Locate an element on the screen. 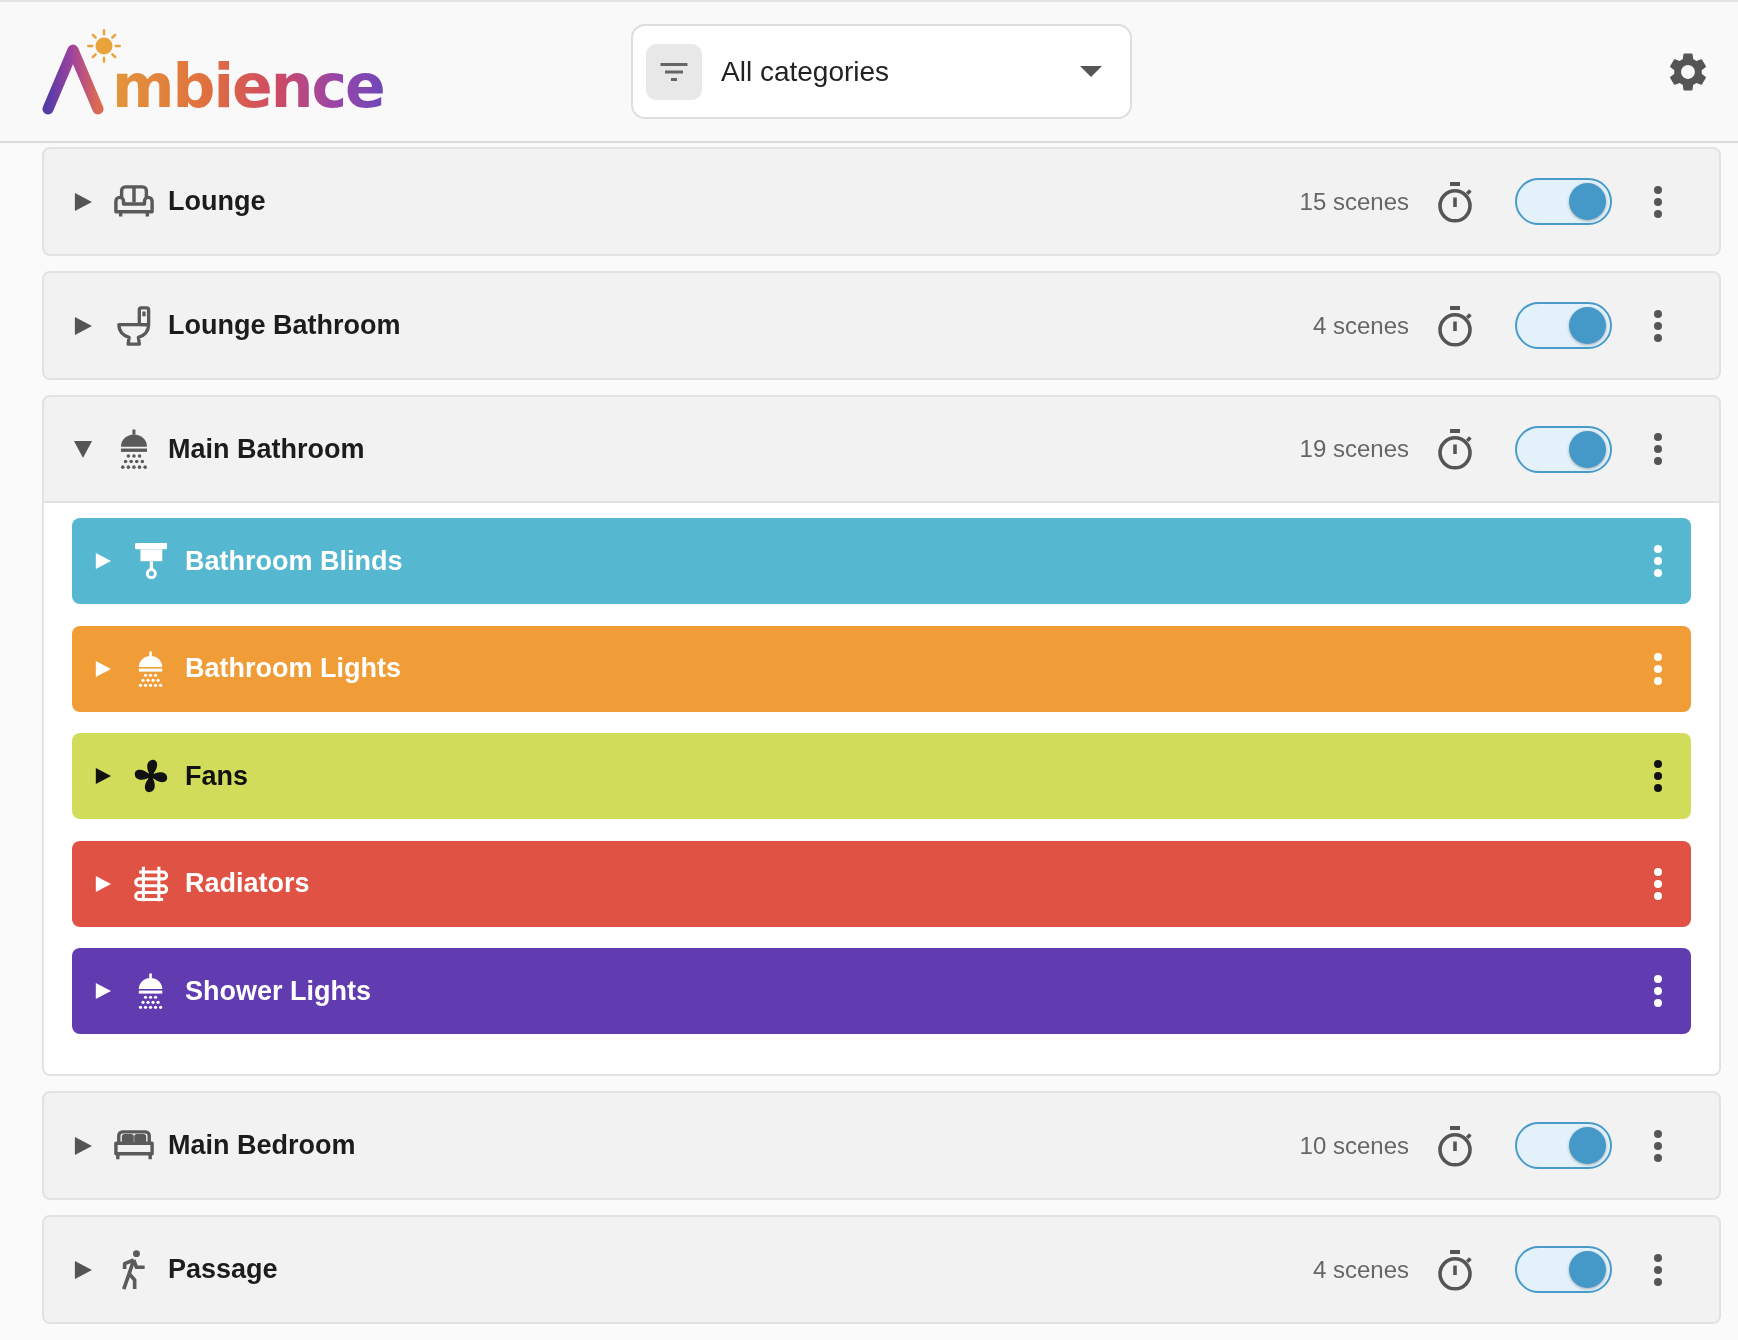 The width and height of the screenshot is (1738, 1340). roller-blind-icon is located at coordinates (151, 561).